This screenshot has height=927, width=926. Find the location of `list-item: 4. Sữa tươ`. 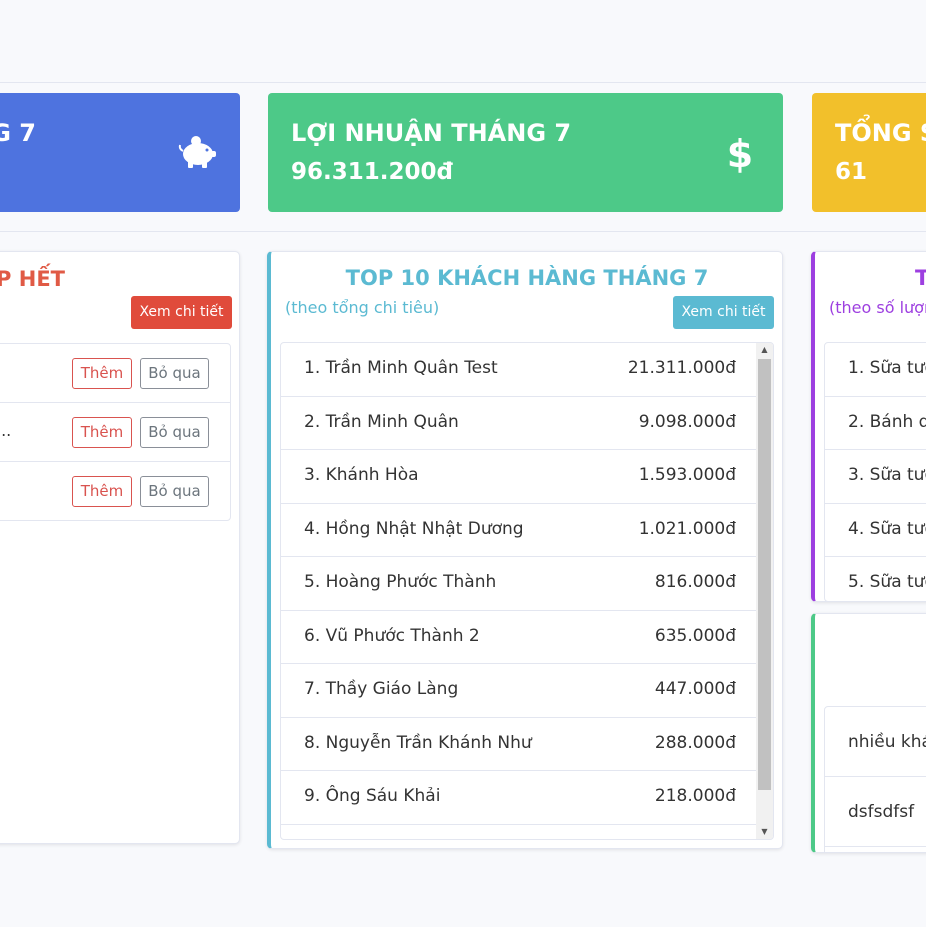

list-item: 4. Sữa tươ is located at coordinates (875, 530).